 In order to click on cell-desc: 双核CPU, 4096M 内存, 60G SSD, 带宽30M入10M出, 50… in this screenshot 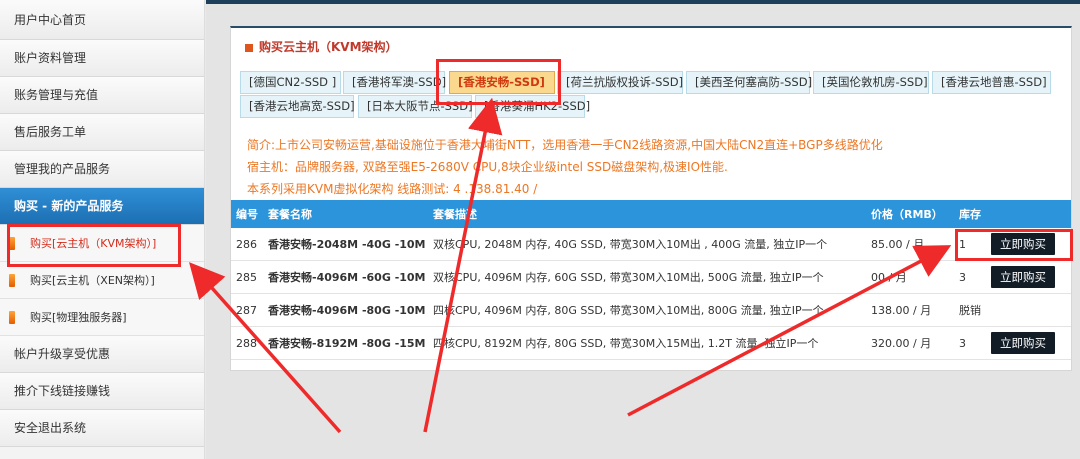, I will do `click(628, 277)`.